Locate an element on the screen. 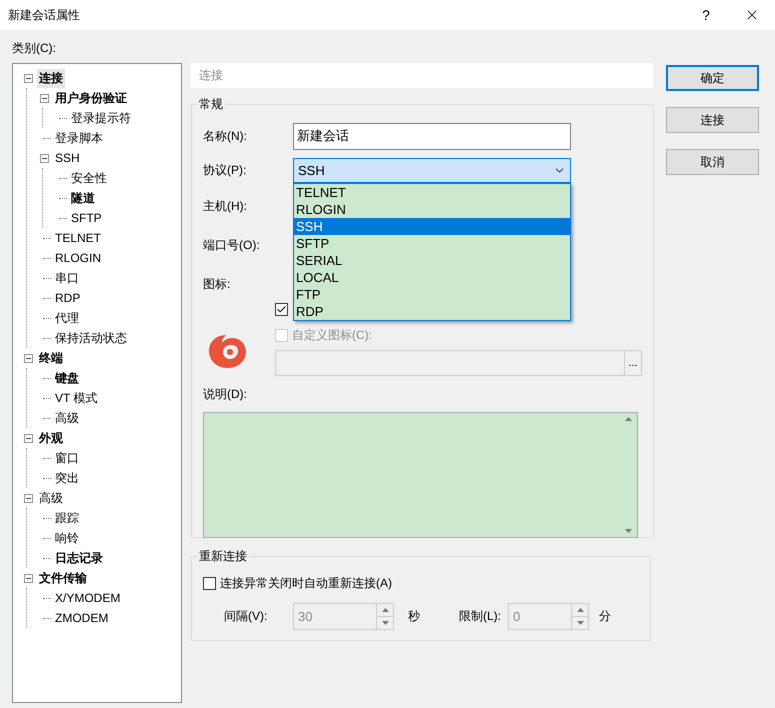 Image resolution: width=775 pixels, height=708 pixels. check-icon is located at coordinates (281, 309).